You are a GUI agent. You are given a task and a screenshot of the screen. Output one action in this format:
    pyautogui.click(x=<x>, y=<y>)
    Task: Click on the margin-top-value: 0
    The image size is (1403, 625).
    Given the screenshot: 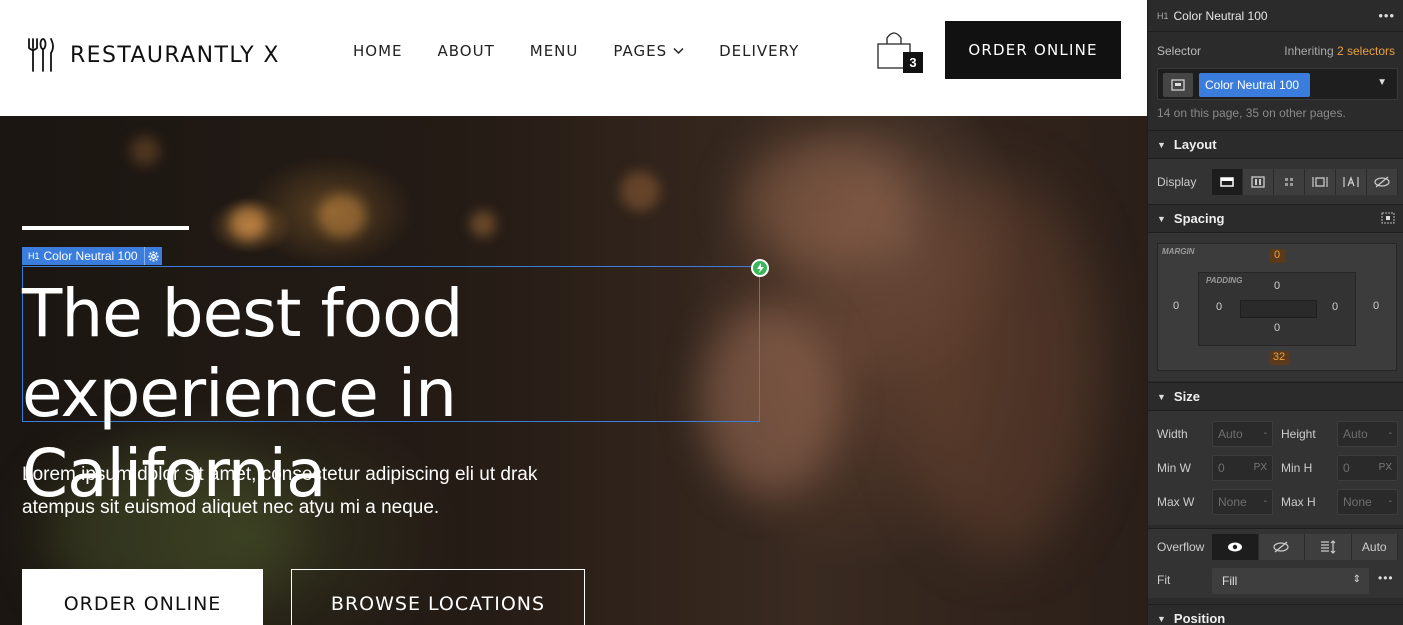 What is the action you would take?
    pyautogui.click(x=1277, y=255)
    